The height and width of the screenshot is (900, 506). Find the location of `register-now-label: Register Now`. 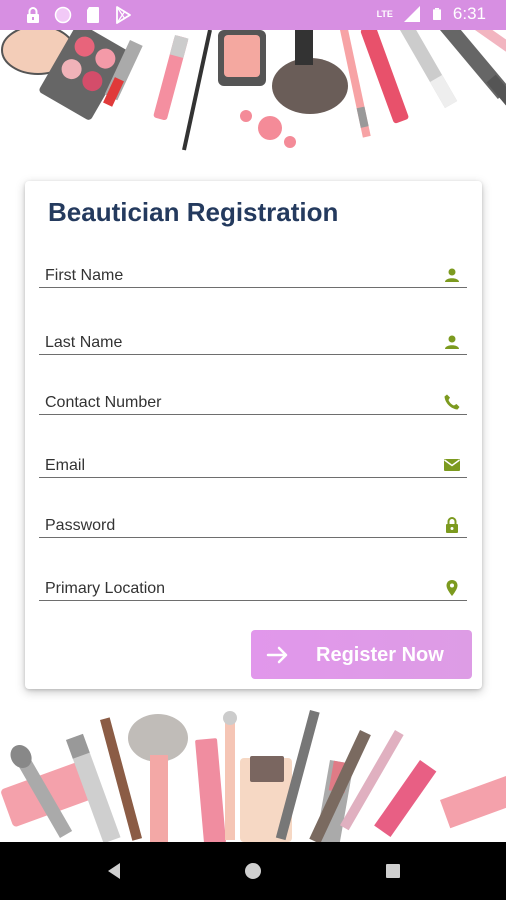

register-now-label: Register Now is located at coordinates (380, 655).